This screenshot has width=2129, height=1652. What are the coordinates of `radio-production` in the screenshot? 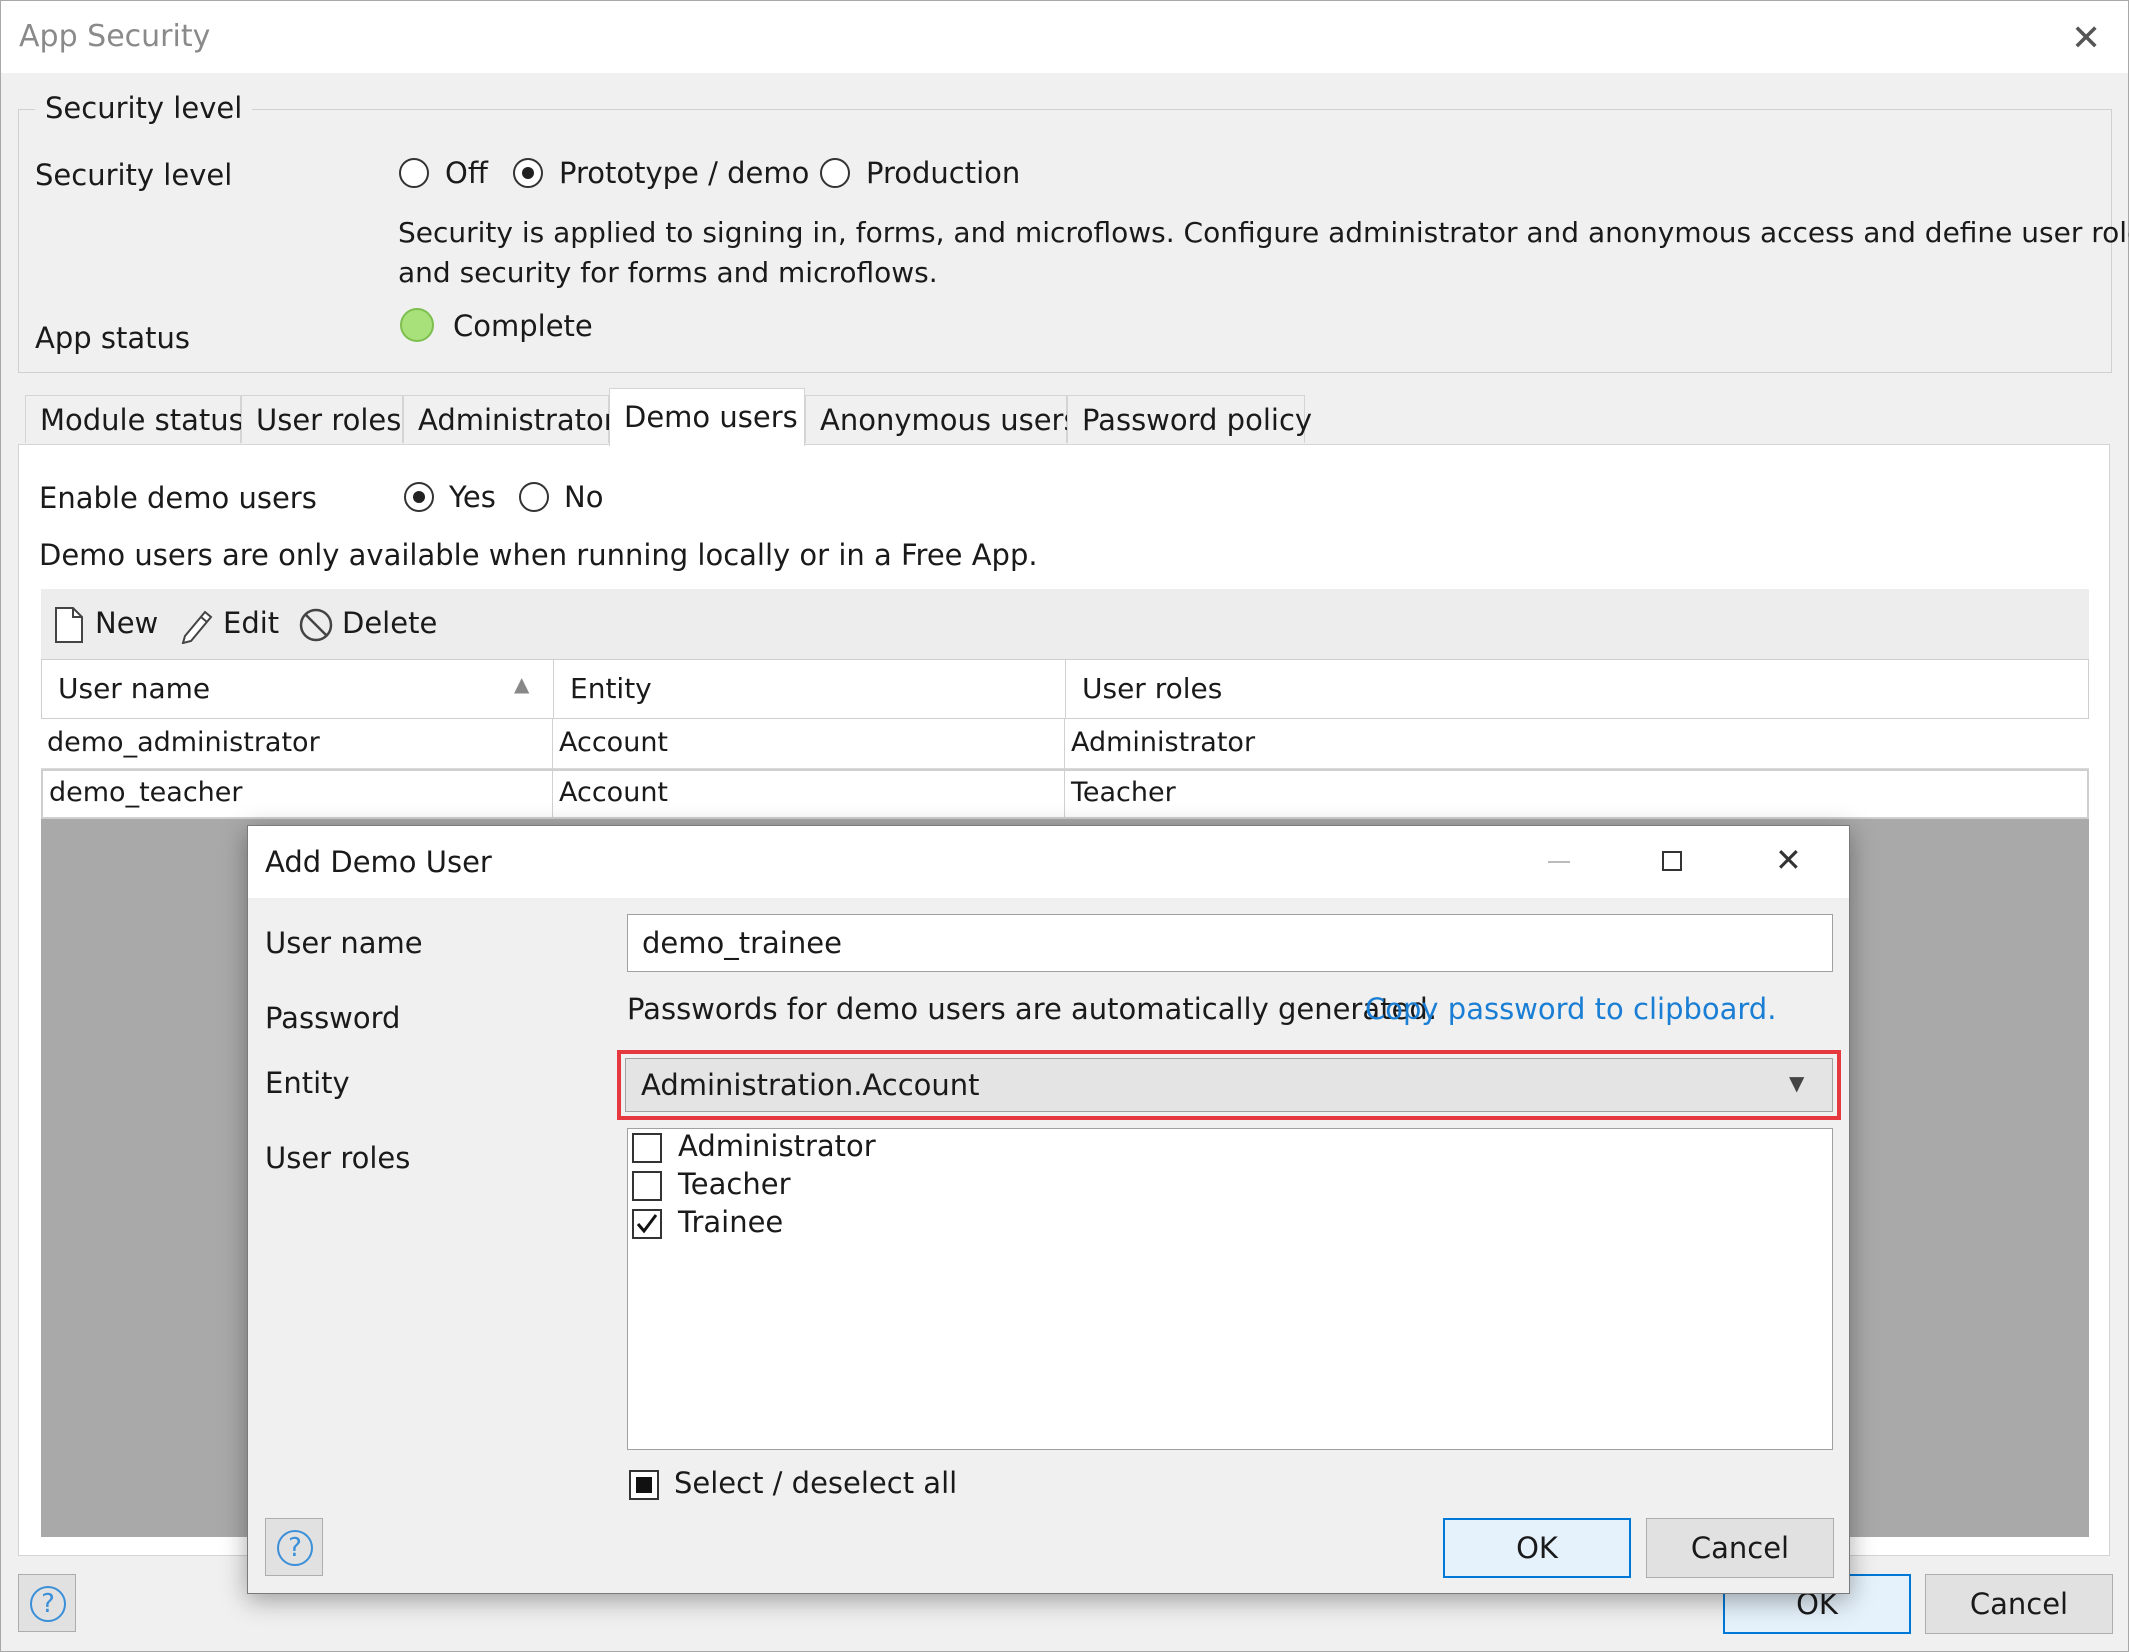 It's located at (836, 174).